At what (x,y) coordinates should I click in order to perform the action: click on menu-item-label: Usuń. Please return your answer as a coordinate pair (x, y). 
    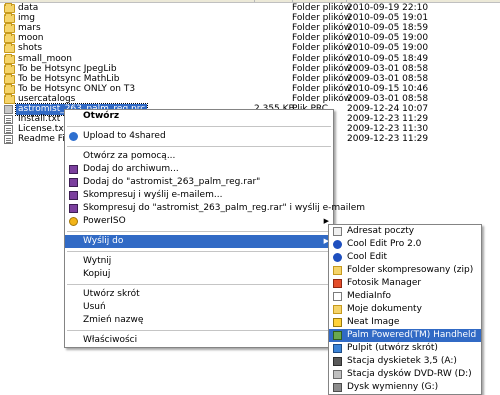
    Looking at the image, I should click on (94, 307).